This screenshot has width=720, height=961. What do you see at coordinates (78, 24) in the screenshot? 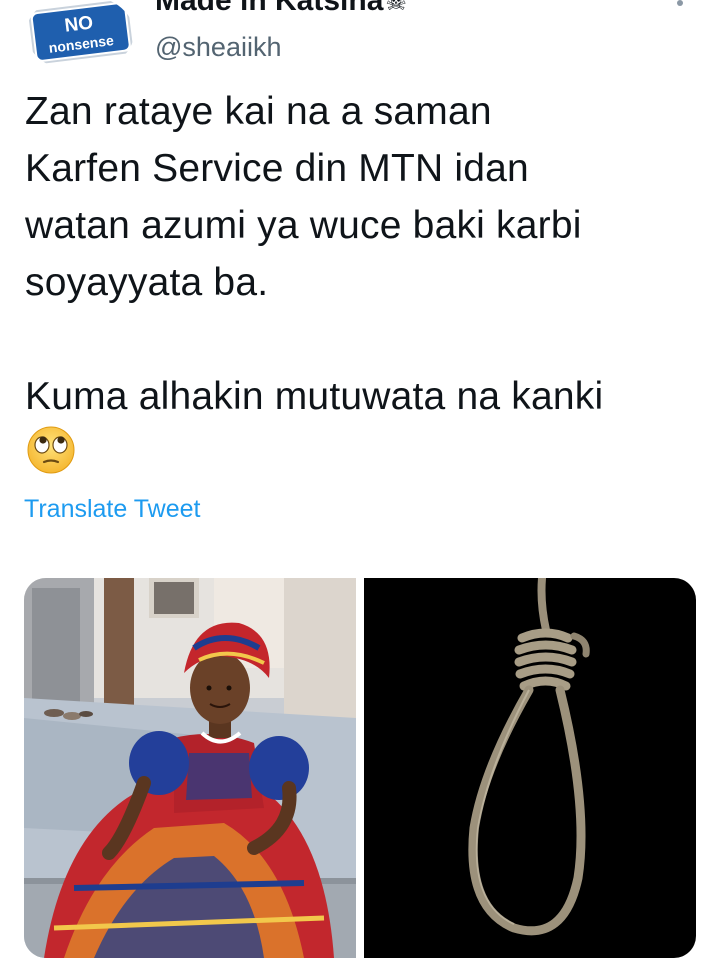
I see `avatar-line1: NO` at bounding box center [78, 24].